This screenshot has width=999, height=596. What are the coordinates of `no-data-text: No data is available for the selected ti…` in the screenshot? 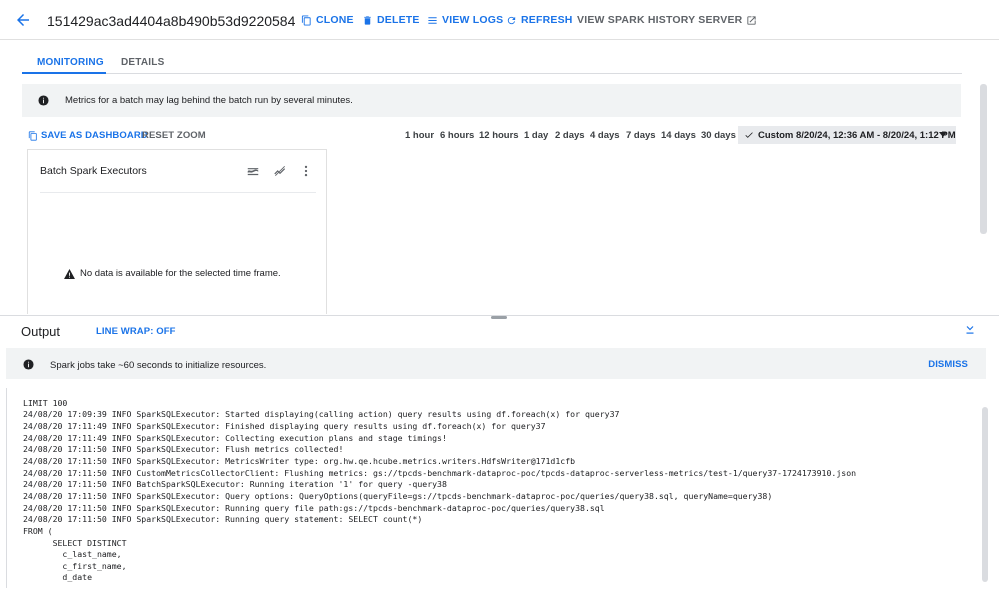 It's located at (180, 273).